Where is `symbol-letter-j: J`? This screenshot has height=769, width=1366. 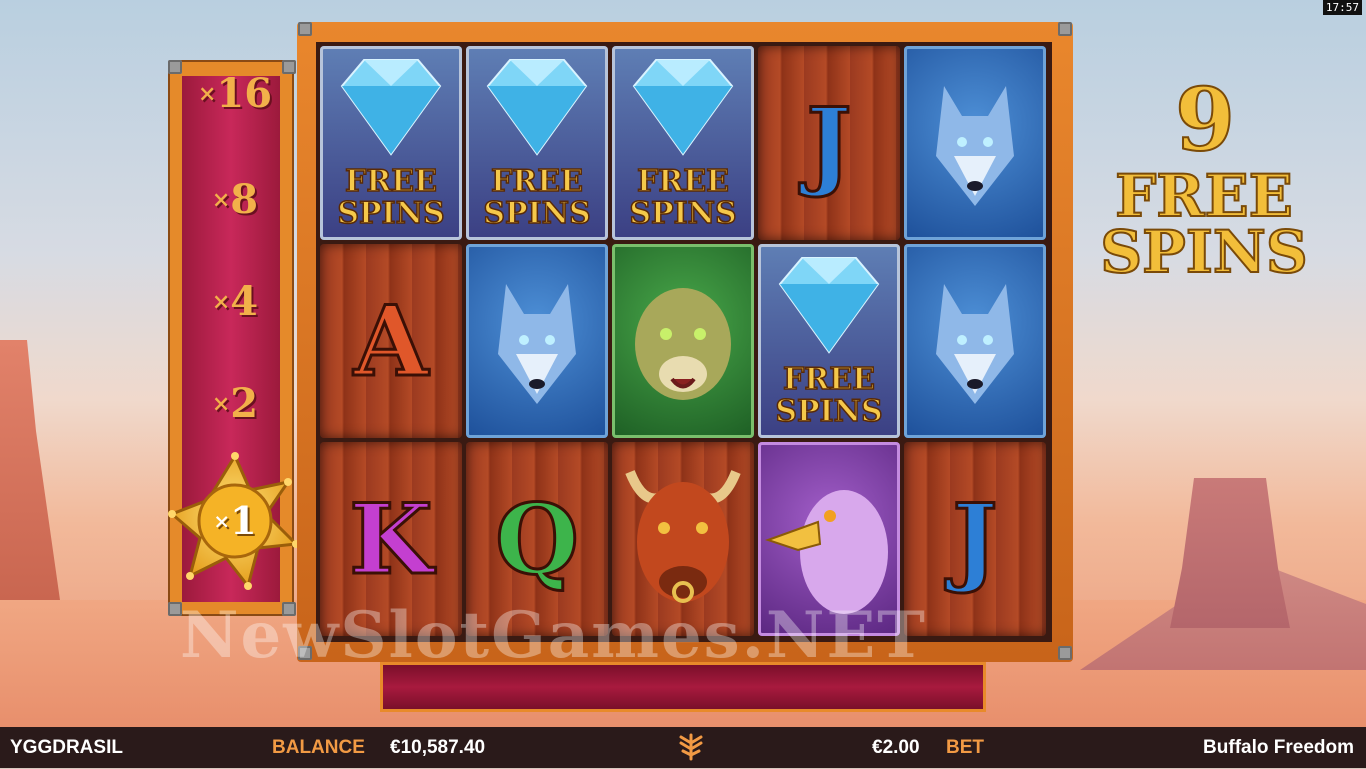 symbol-letter-j: J is located at coordinates (829, 143).